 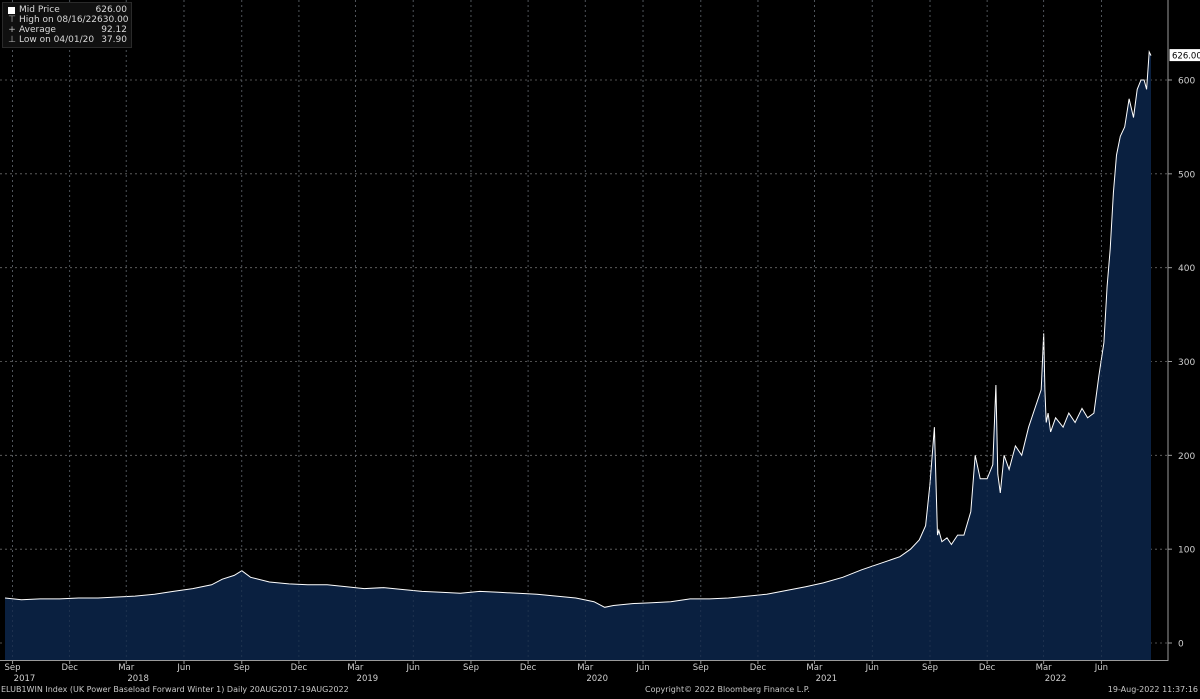 What do you see at coordinates (597, 679) in the screenshot?
I see `x-year-label: 2020` at bounding box center [597, 679].